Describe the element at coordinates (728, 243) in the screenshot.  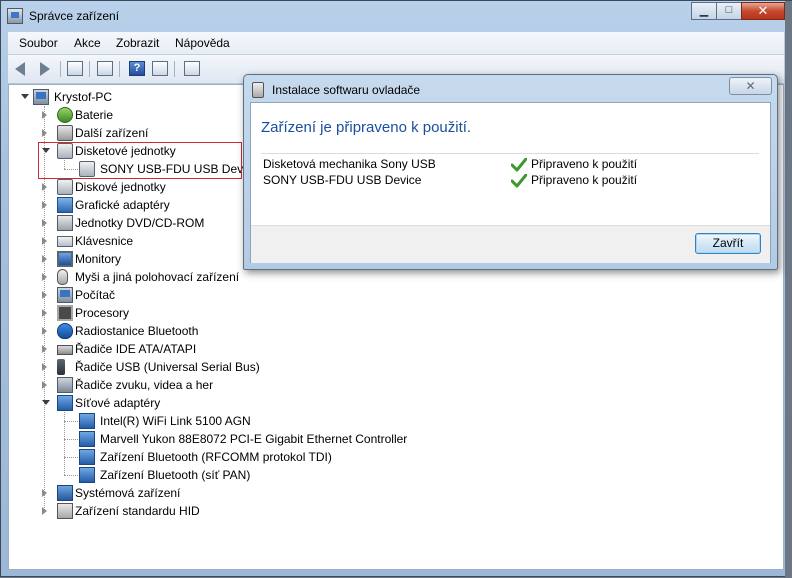
I see `close-dialog-button: Zavřít` at that location.